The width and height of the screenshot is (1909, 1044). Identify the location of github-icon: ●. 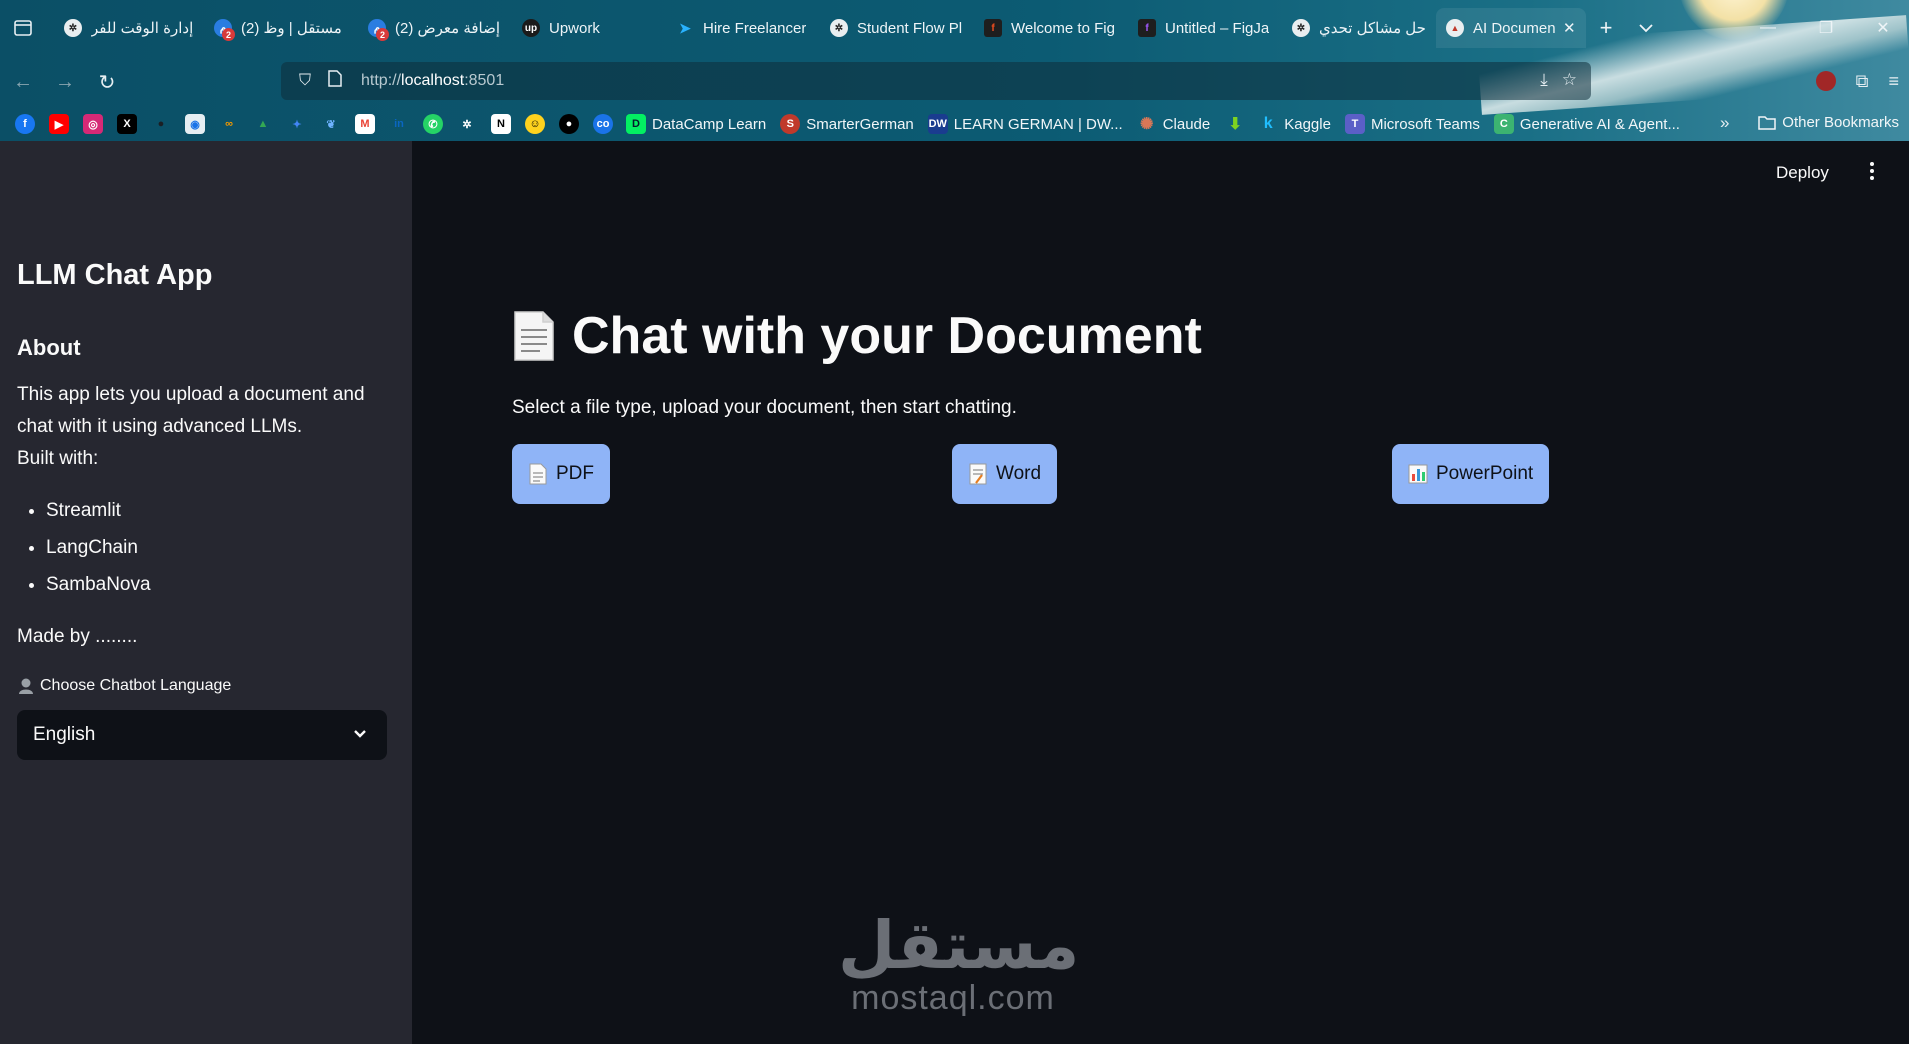
(569, 124).